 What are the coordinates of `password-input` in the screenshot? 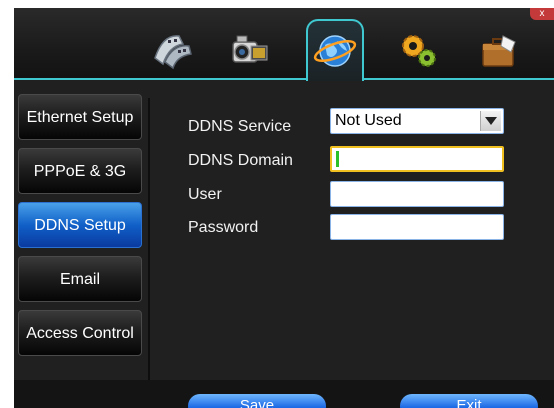 It's located at (417, 227).